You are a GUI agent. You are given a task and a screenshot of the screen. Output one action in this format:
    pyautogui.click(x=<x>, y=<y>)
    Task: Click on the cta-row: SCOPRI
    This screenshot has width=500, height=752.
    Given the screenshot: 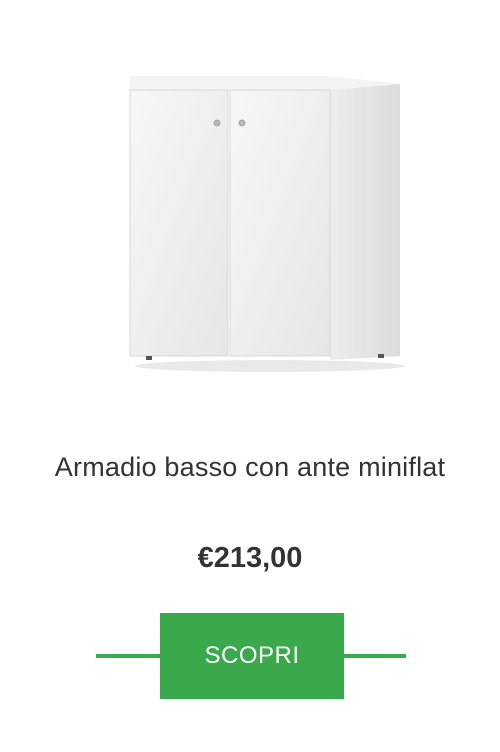 What is the action you would take?
    pyautogui.click(x=250, y=656)
    